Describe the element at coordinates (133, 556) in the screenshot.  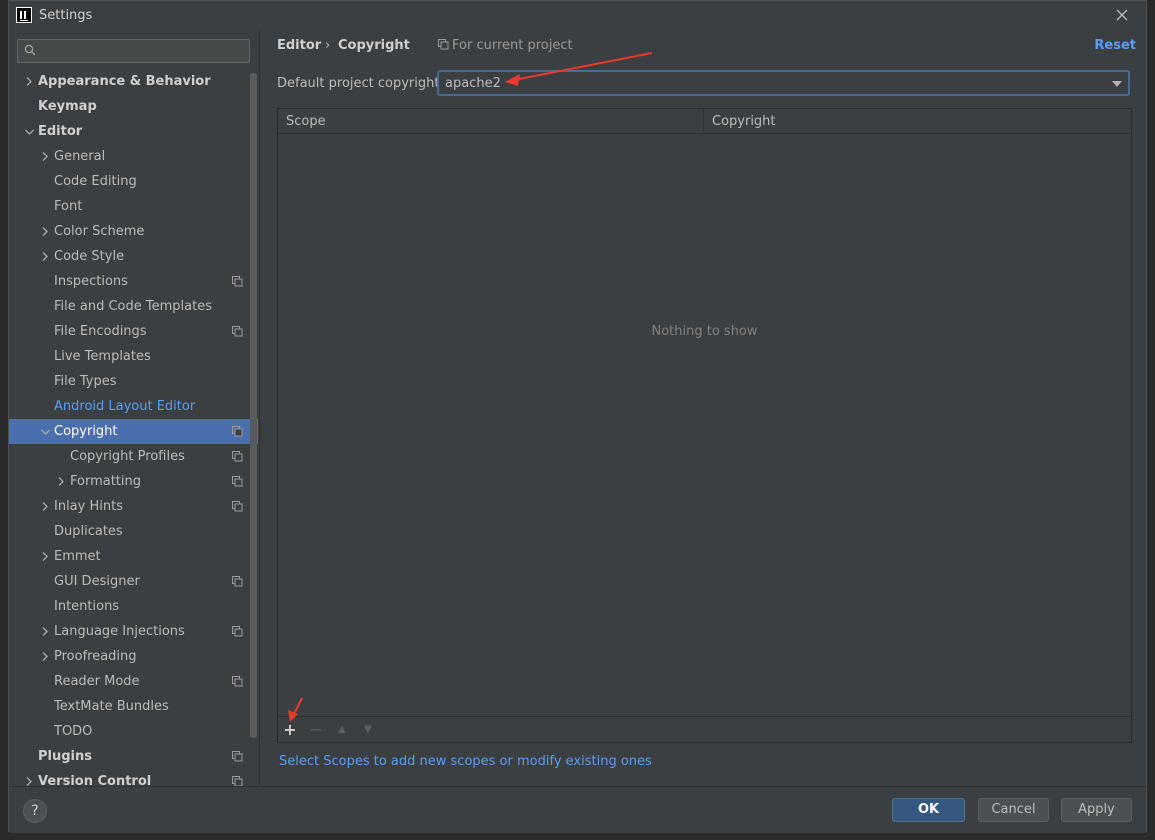
I see `sidebar-item-emmet: Emmet` at that location.